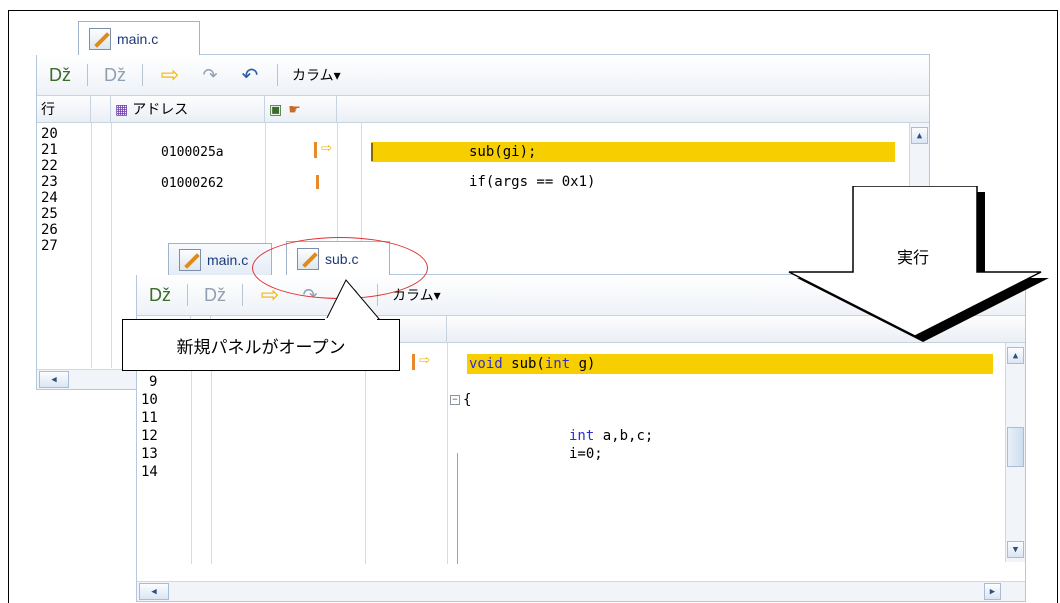 Image resolution: width=1060 pixels, height=603 pixels. What do you see at coordinates (149, 400) in the screenshot?
I see `line-number: 10` at bounding box center [149, 400].